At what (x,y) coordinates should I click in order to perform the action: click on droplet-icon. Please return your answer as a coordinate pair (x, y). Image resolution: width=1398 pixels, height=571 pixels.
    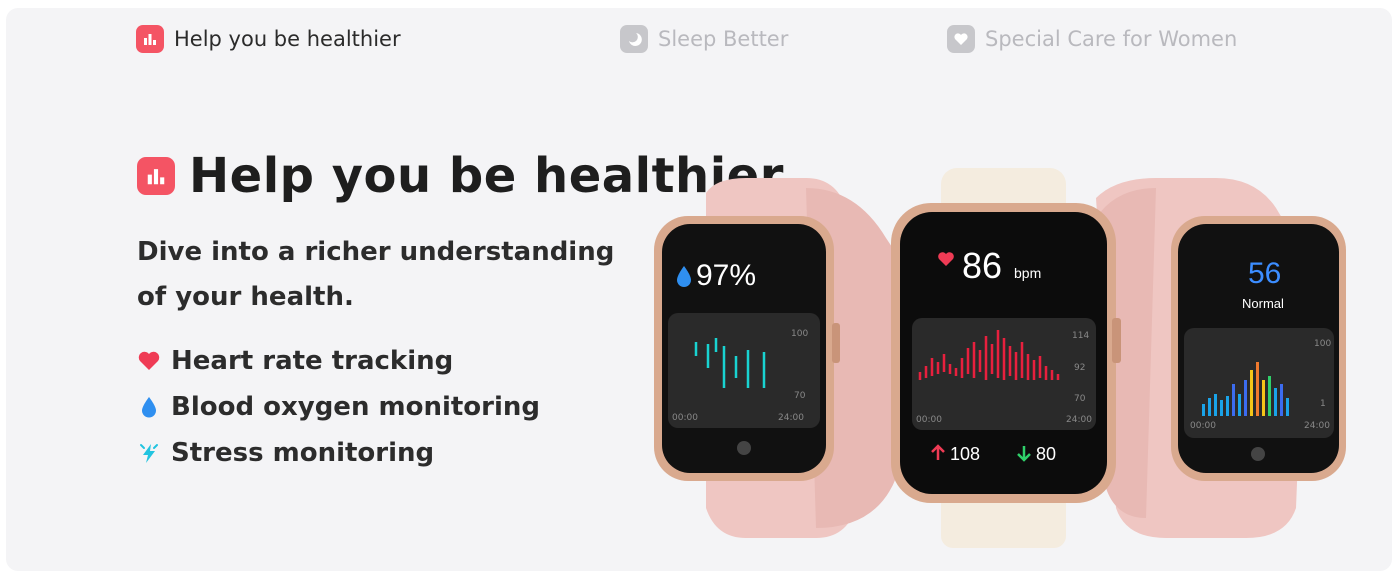
    Looking at the image, I should click on (149, 407).